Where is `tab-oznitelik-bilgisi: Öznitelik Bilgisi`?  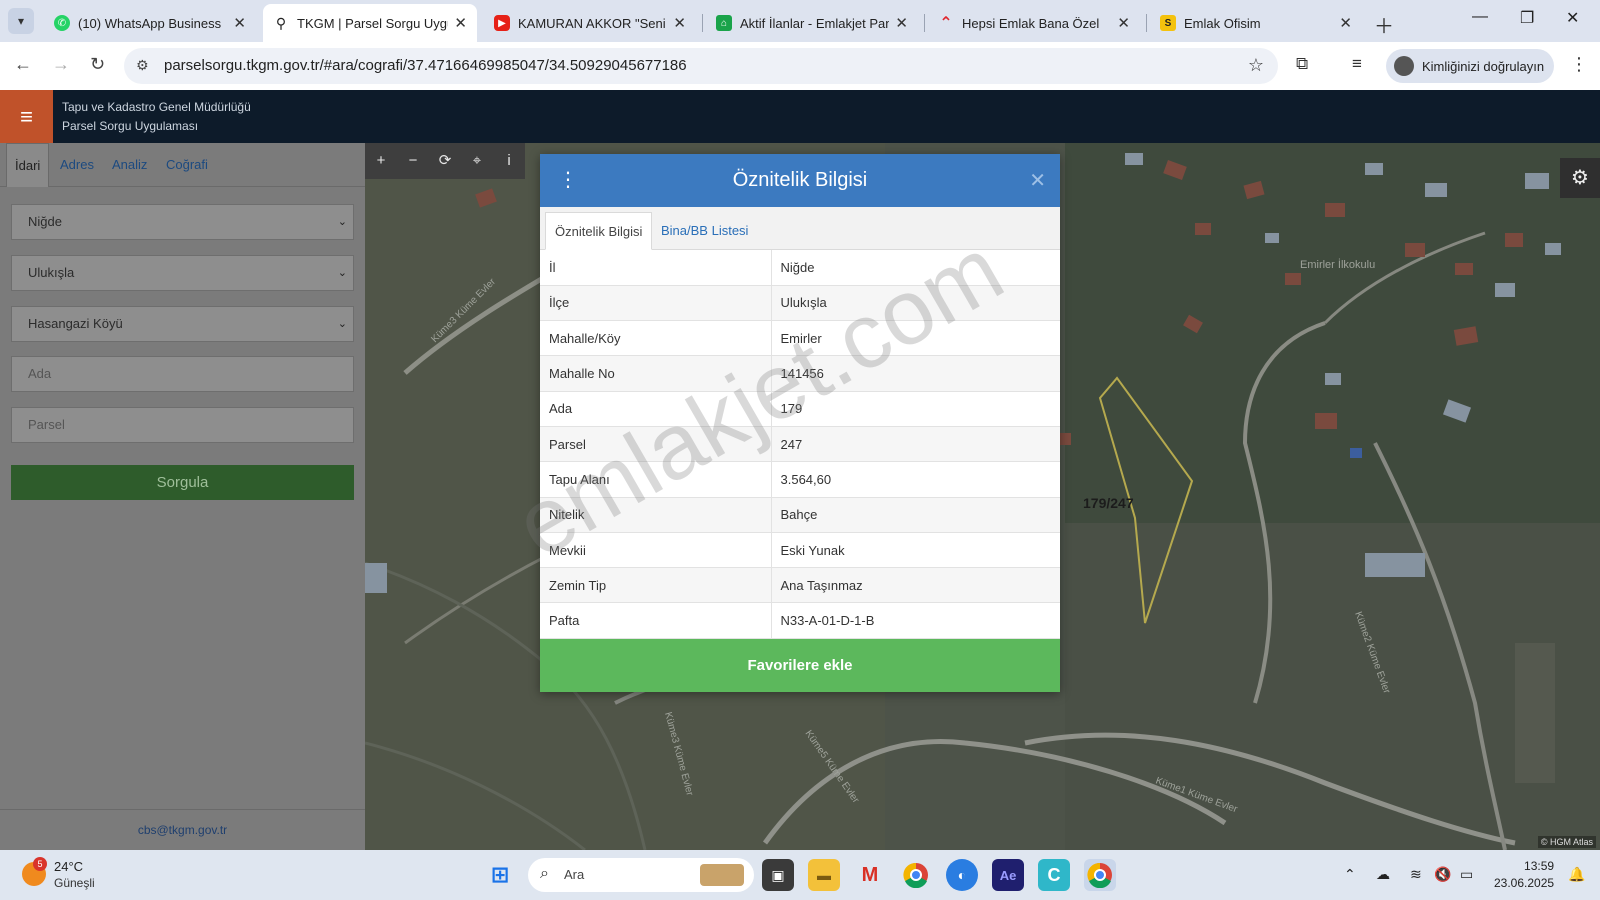 tab-oznitelik-bilgisi: Öznitelik Bilgisi is located at coordinates (599, 231).